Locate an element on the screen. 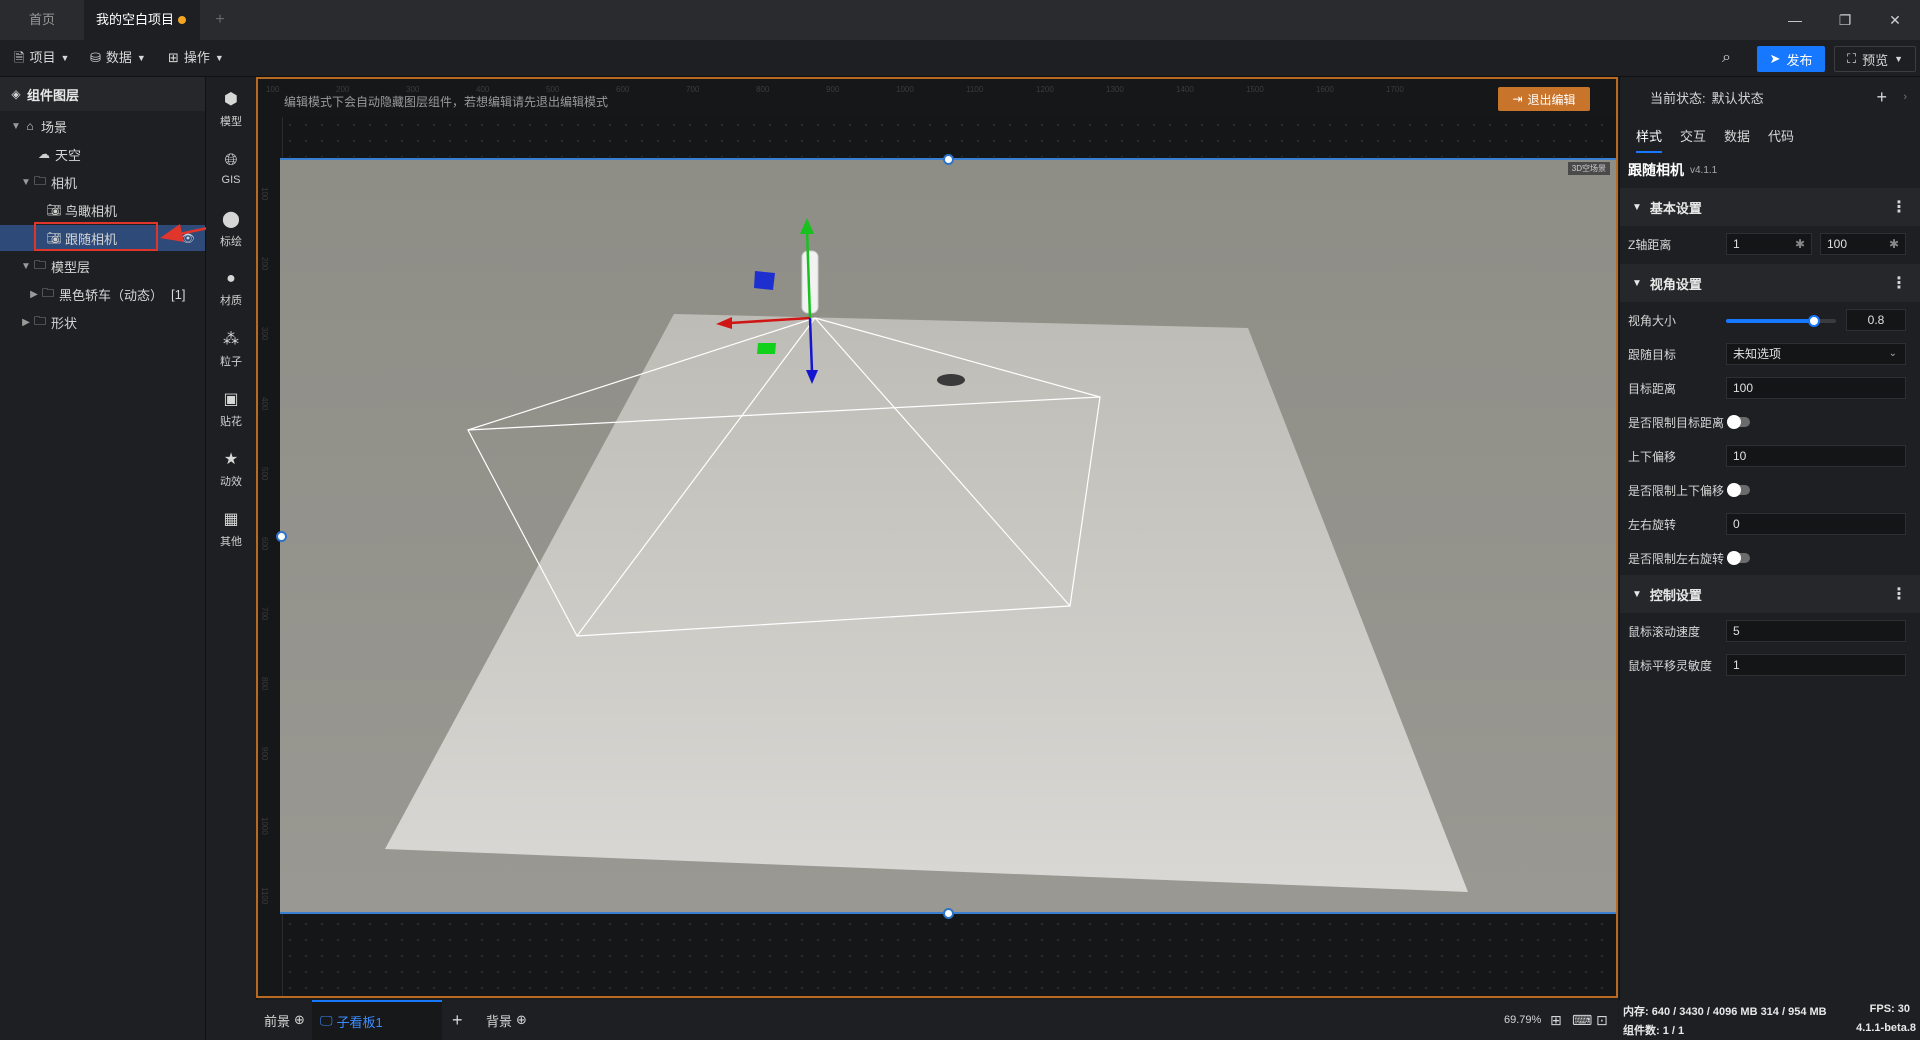 The height and width of the screenshot is (1040, 1920). section-view: ▼ 视角设置 ⋮ is located at coordinates (1770, 283).